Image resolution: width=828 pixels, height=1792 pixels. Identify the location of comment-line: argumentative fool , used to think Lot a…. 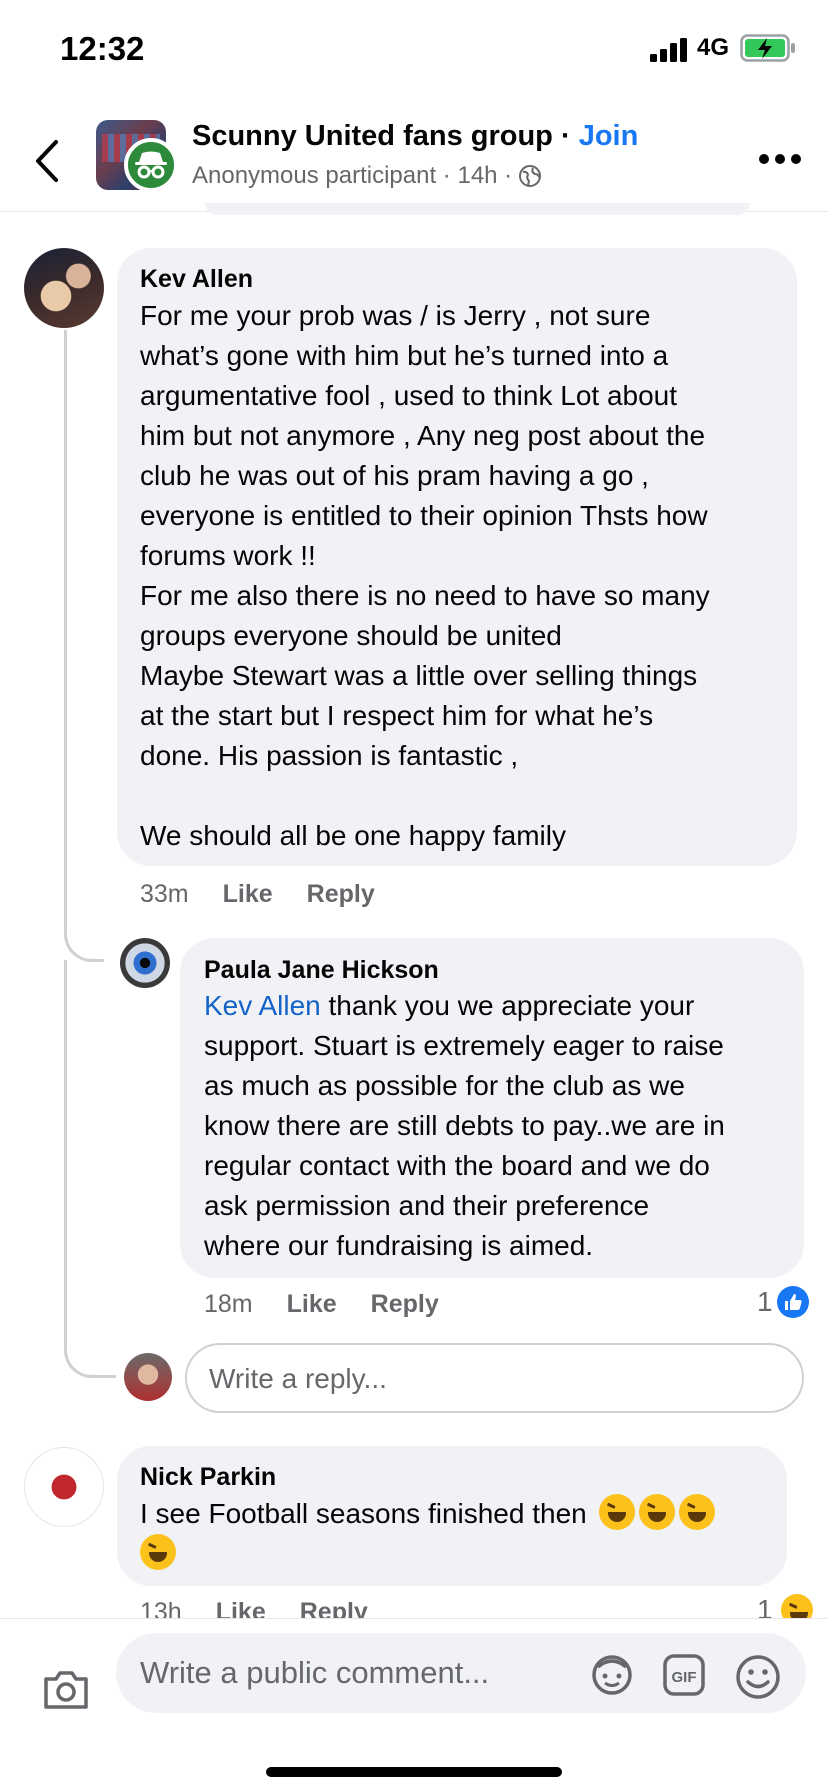
(409, 395).